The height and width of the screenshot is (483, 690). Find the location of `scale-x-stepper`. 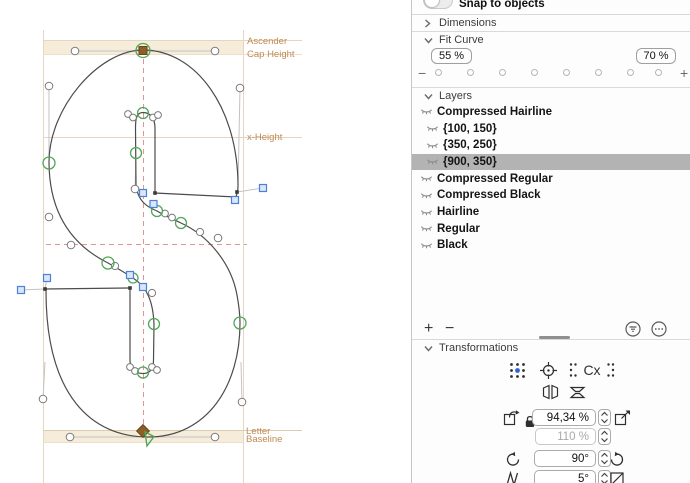

scale-x-stepper is located at coordinates (604, 417).